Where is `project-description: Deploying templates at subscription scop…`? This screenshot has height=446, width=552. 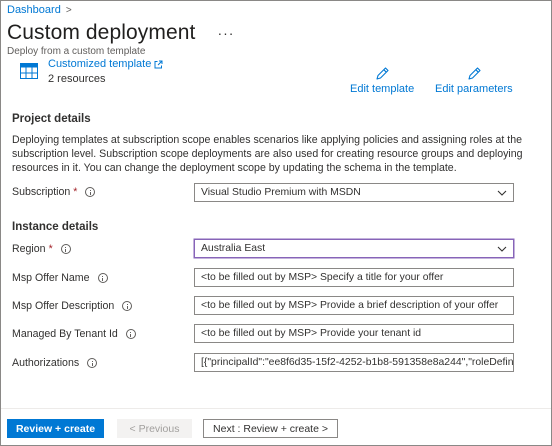 project-description: Deploying templates at subscription scop… is located at coordinates (267, 154).